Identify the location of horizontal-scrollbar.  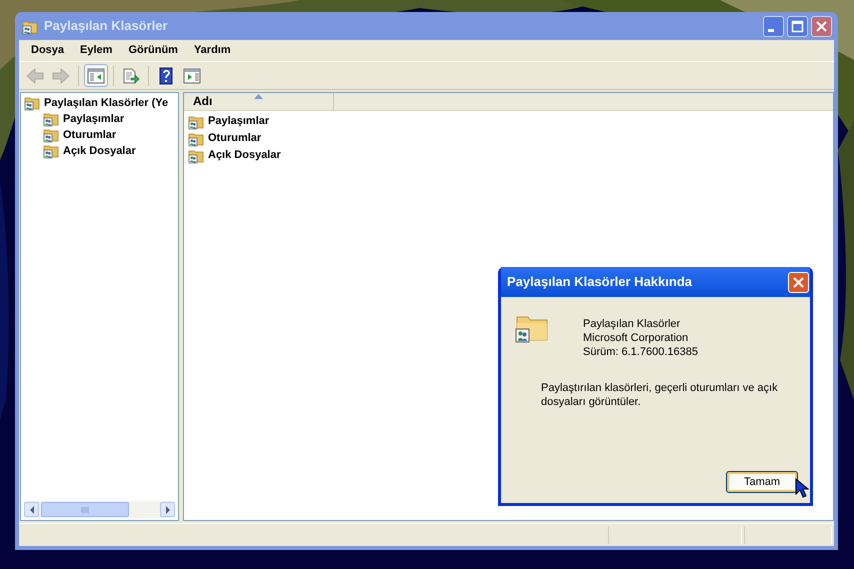
(99, 509).